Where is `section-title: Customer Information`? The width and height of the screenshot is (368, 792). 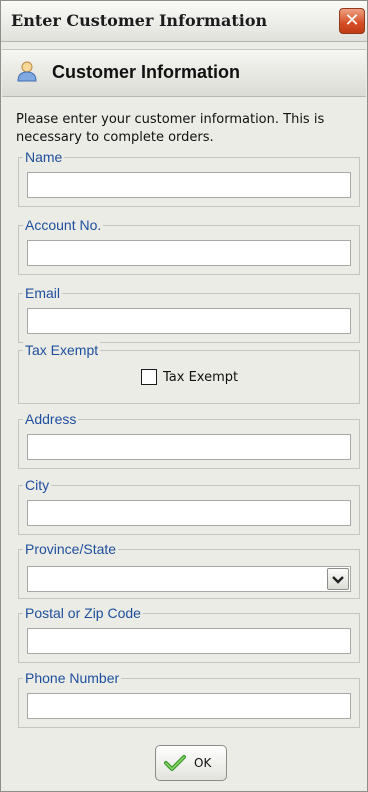
section-title: Customer Information is located at coordinates (146, 72).